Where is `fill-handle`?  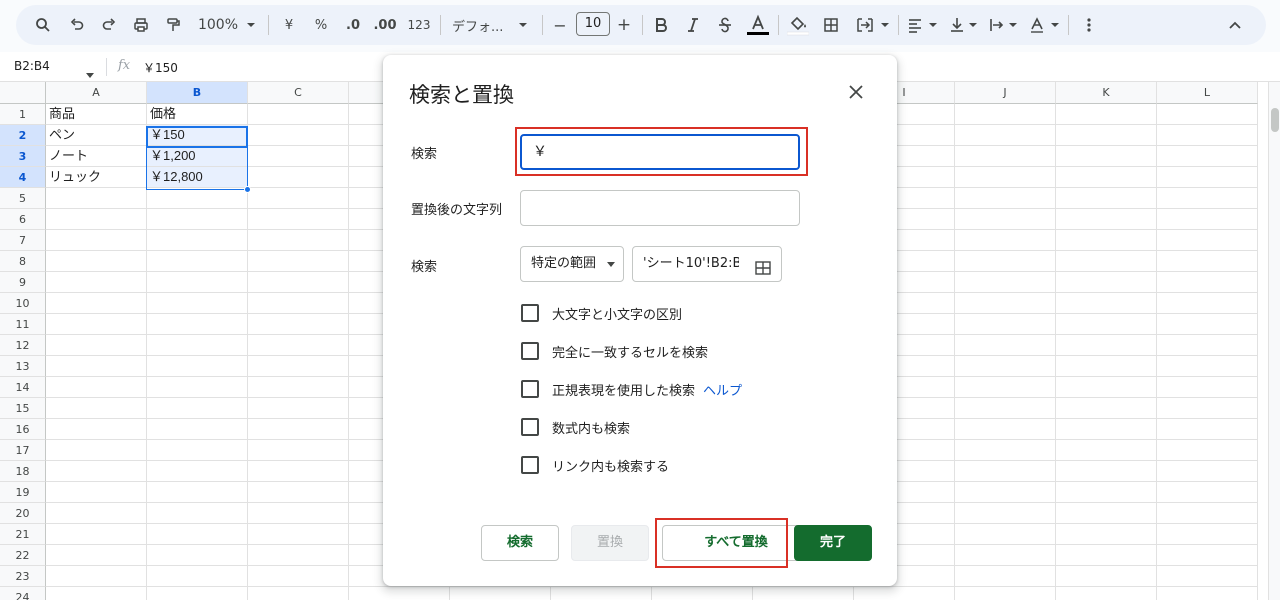
fill-handle is located at coordinates (247, 189).